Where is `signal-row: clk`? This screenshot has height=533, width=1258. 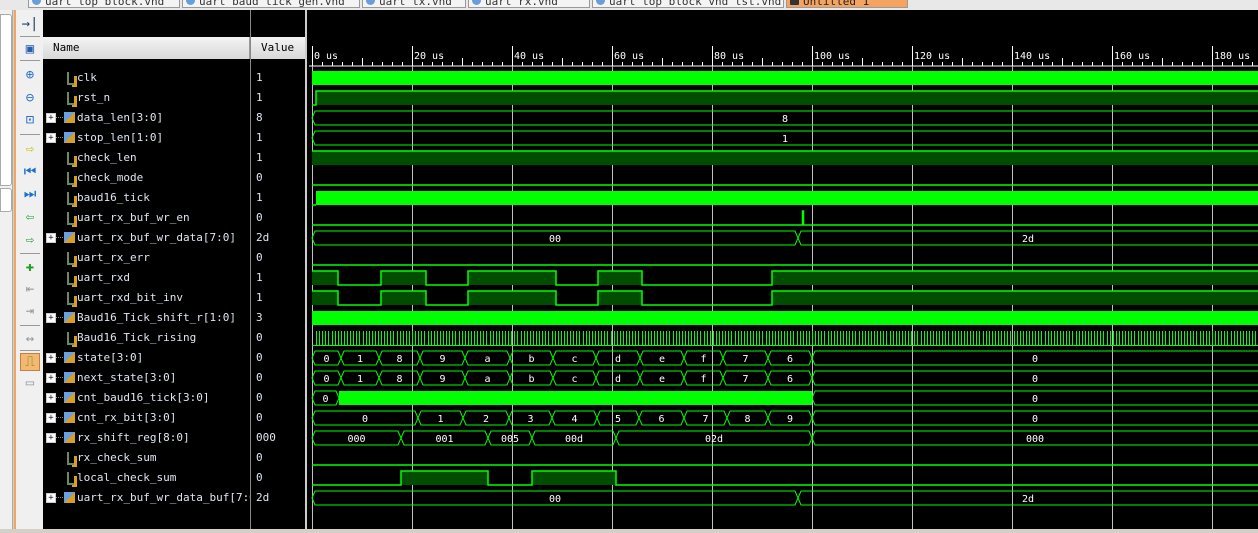 signal-row: clk is located at coordinates (146, 78).